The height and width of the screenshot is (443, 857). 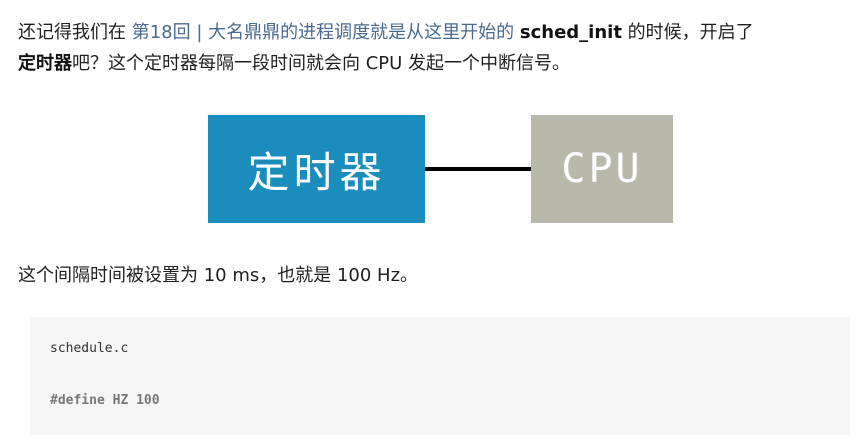 I want to click on timer-box-label: 定时器, so click(x=316, y=172).